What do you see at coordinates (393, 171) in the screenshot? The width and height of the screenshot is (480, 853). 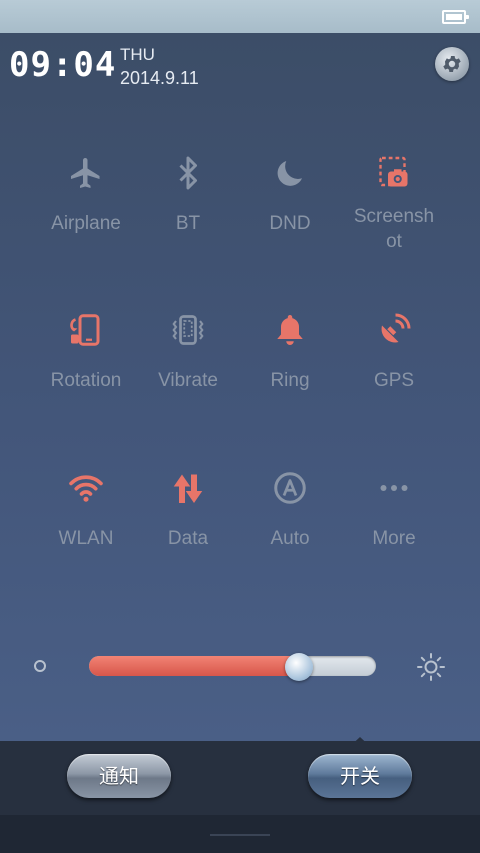 I see `screenshot-icon` at bounding box center [393, 171].